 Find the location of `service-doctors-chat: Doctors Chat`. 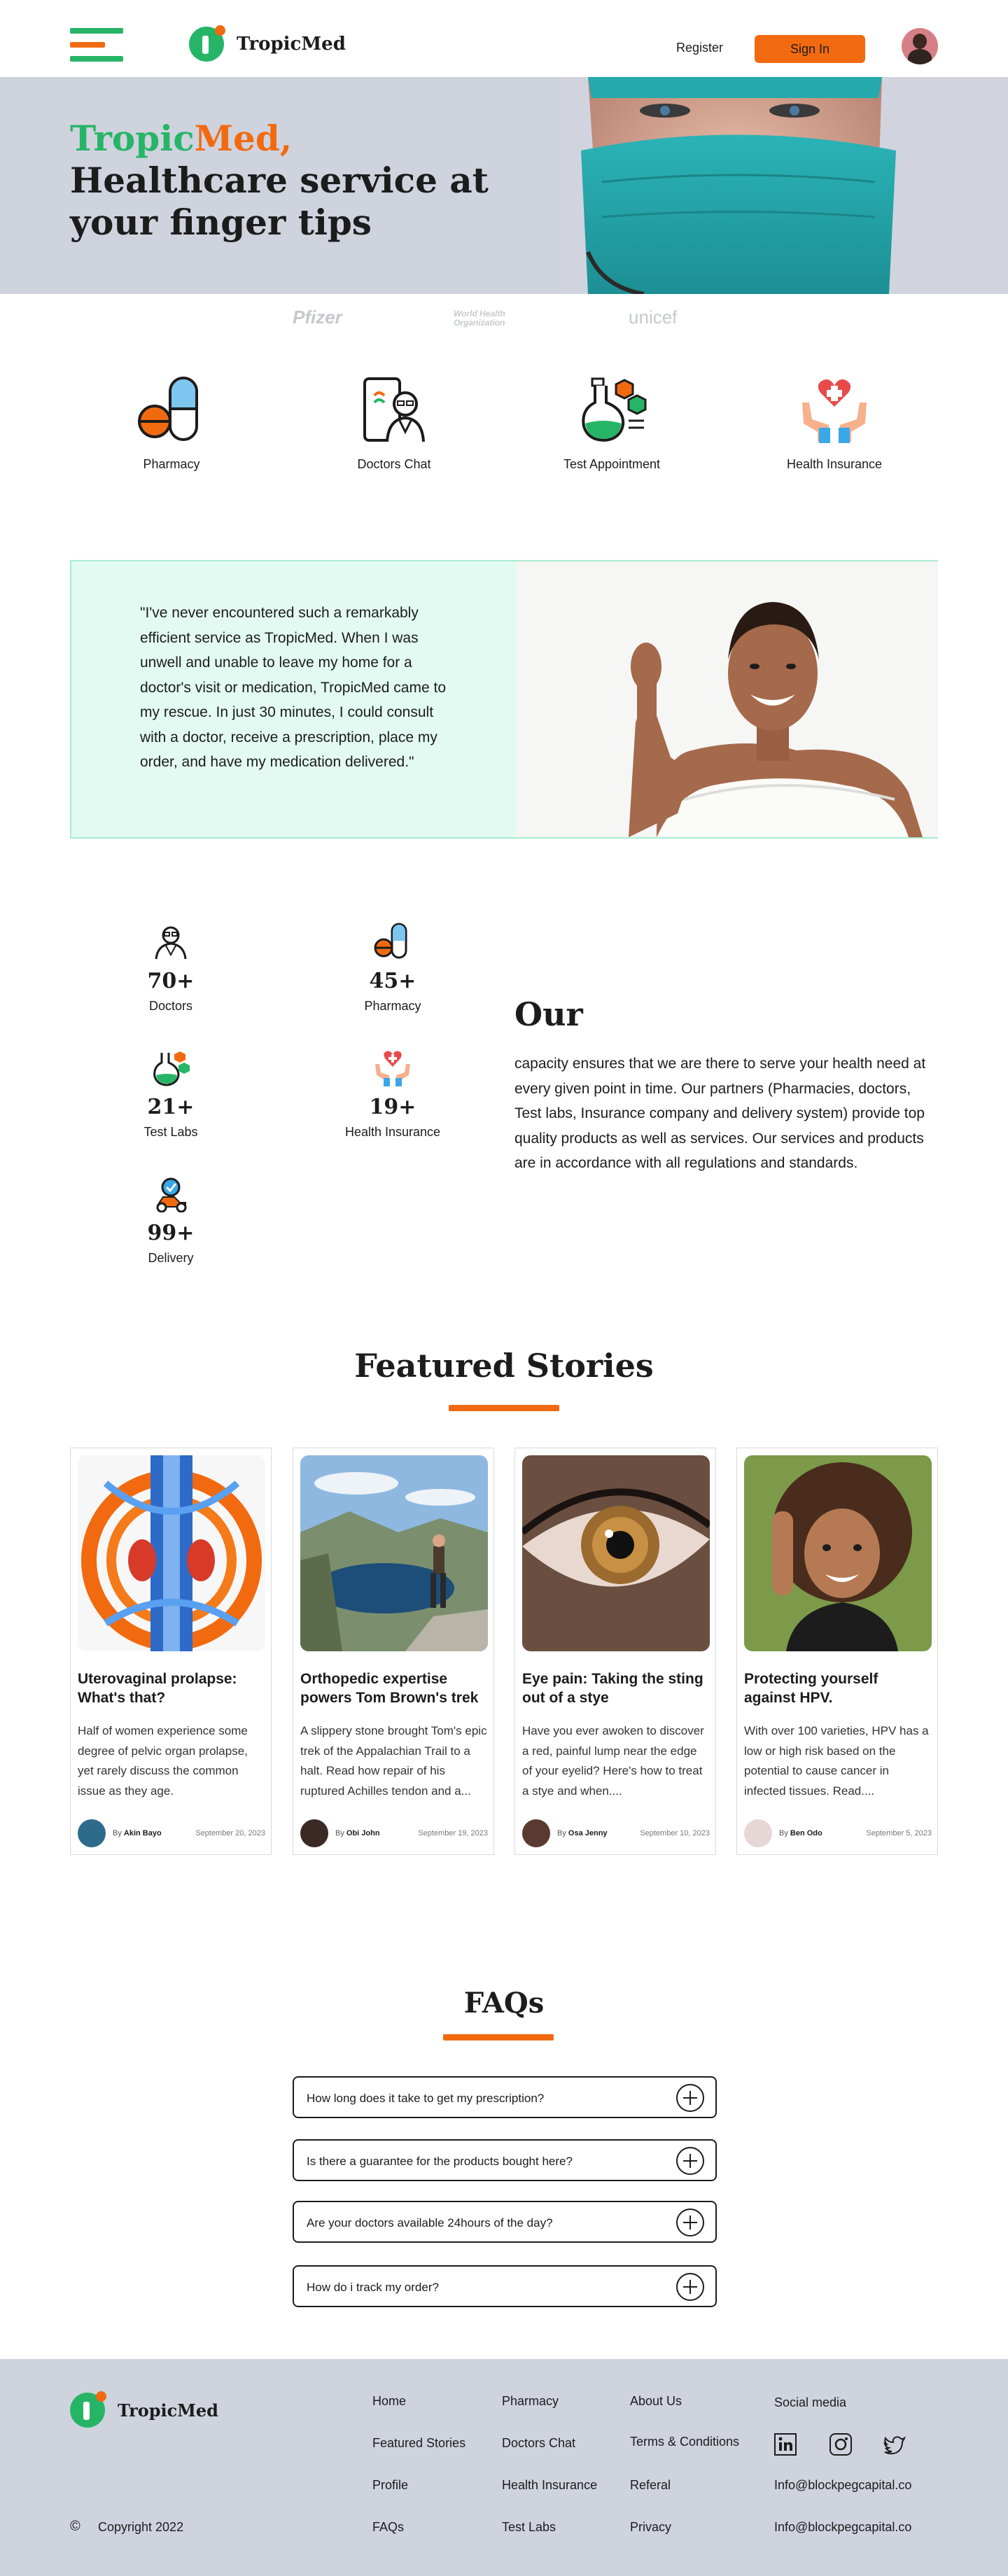

service-doctors-chat: Doctors Chat is located at coordinates (394, 423).